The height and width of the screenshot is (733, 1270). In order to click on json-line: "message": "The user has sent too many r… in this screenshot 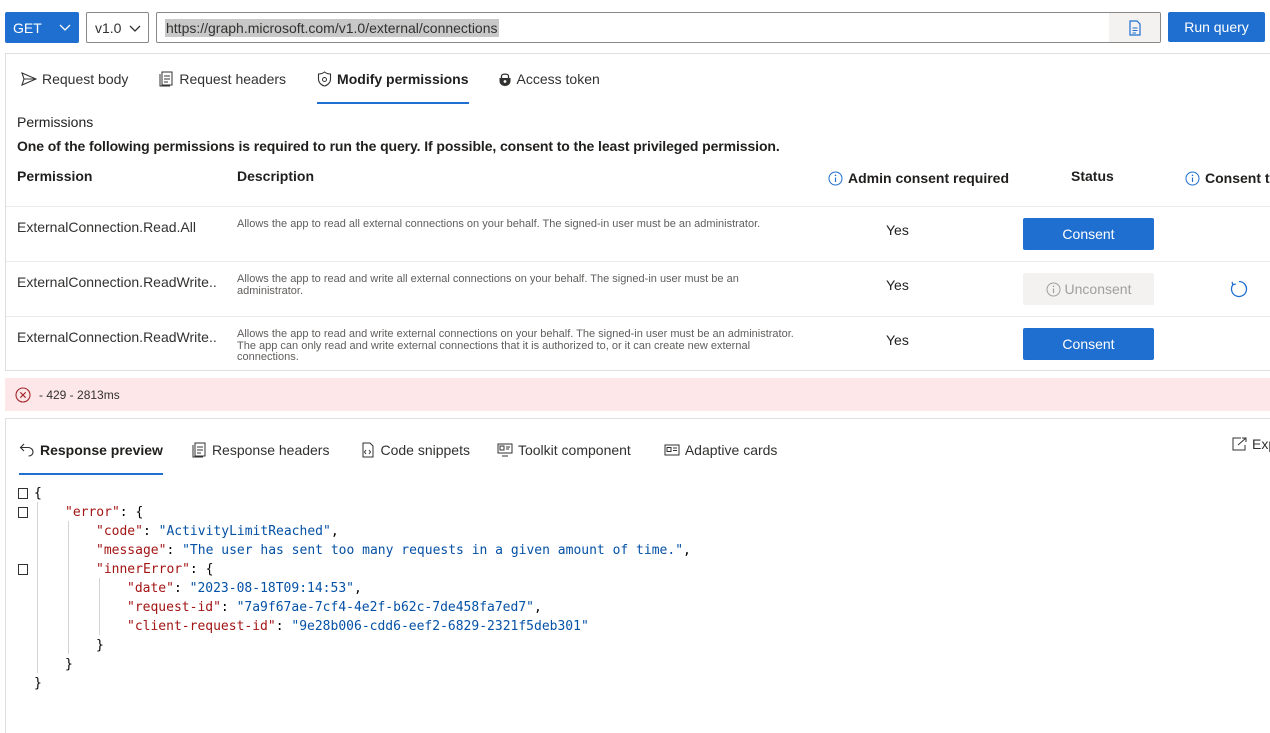, I will do `click(393, 550)`.